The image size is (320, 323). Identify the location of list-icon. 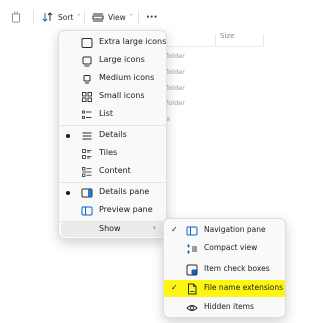
(87, 114).